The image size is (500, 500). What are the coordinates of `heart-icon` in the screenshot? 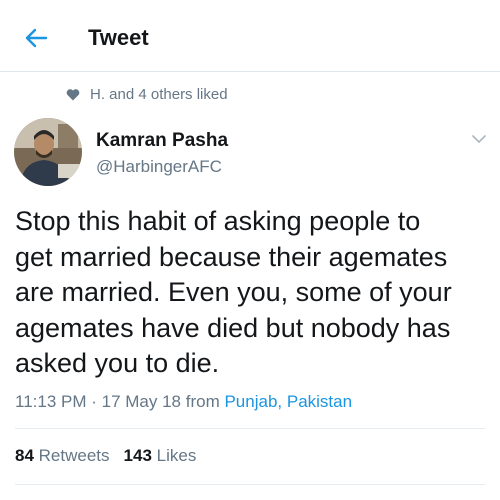 It's located at (73, 94).